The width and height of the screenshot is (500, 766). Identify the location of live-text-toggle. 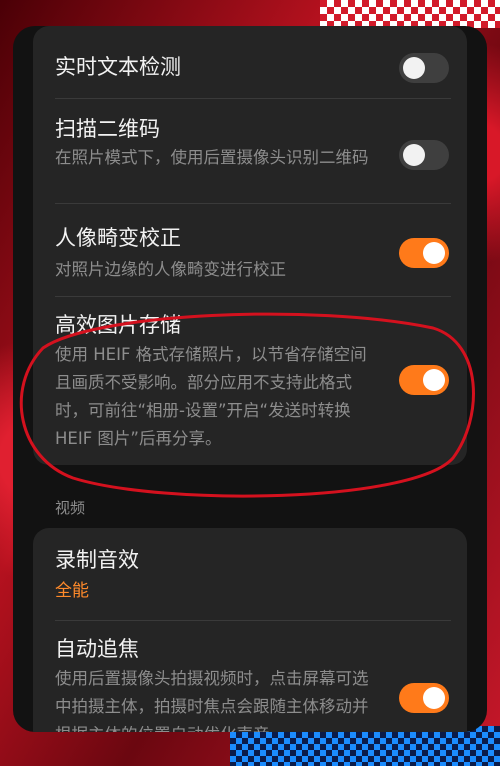
(424, 68).